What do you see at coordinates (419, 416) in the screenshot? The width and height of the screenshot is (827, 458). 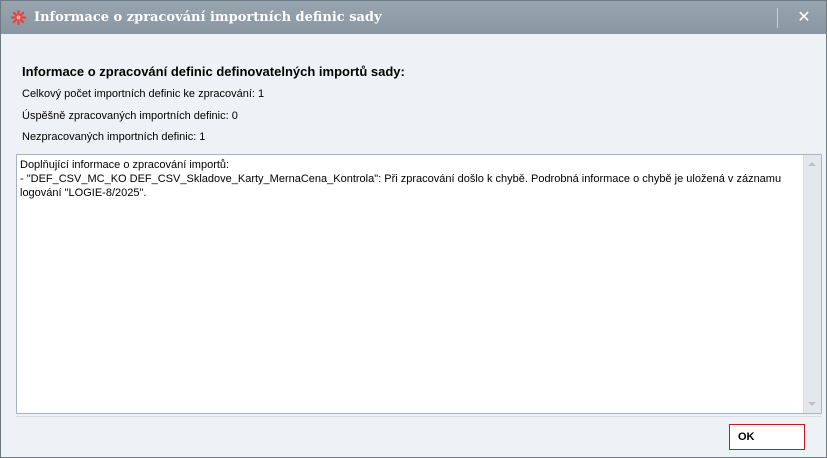 I see `footer-divider` at bounding box center [419, 416].